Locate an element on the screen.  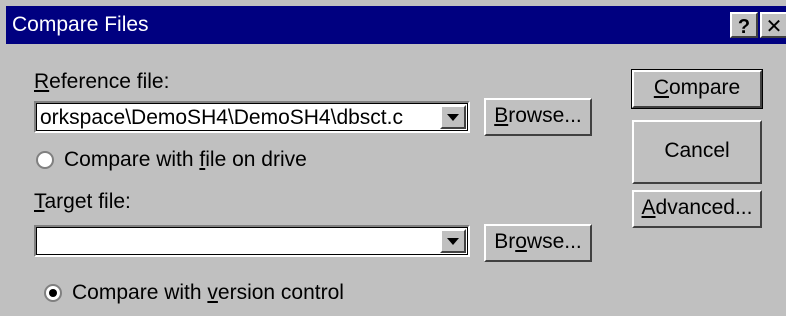
target-dropdown-button is located at coordinates (453, 241).